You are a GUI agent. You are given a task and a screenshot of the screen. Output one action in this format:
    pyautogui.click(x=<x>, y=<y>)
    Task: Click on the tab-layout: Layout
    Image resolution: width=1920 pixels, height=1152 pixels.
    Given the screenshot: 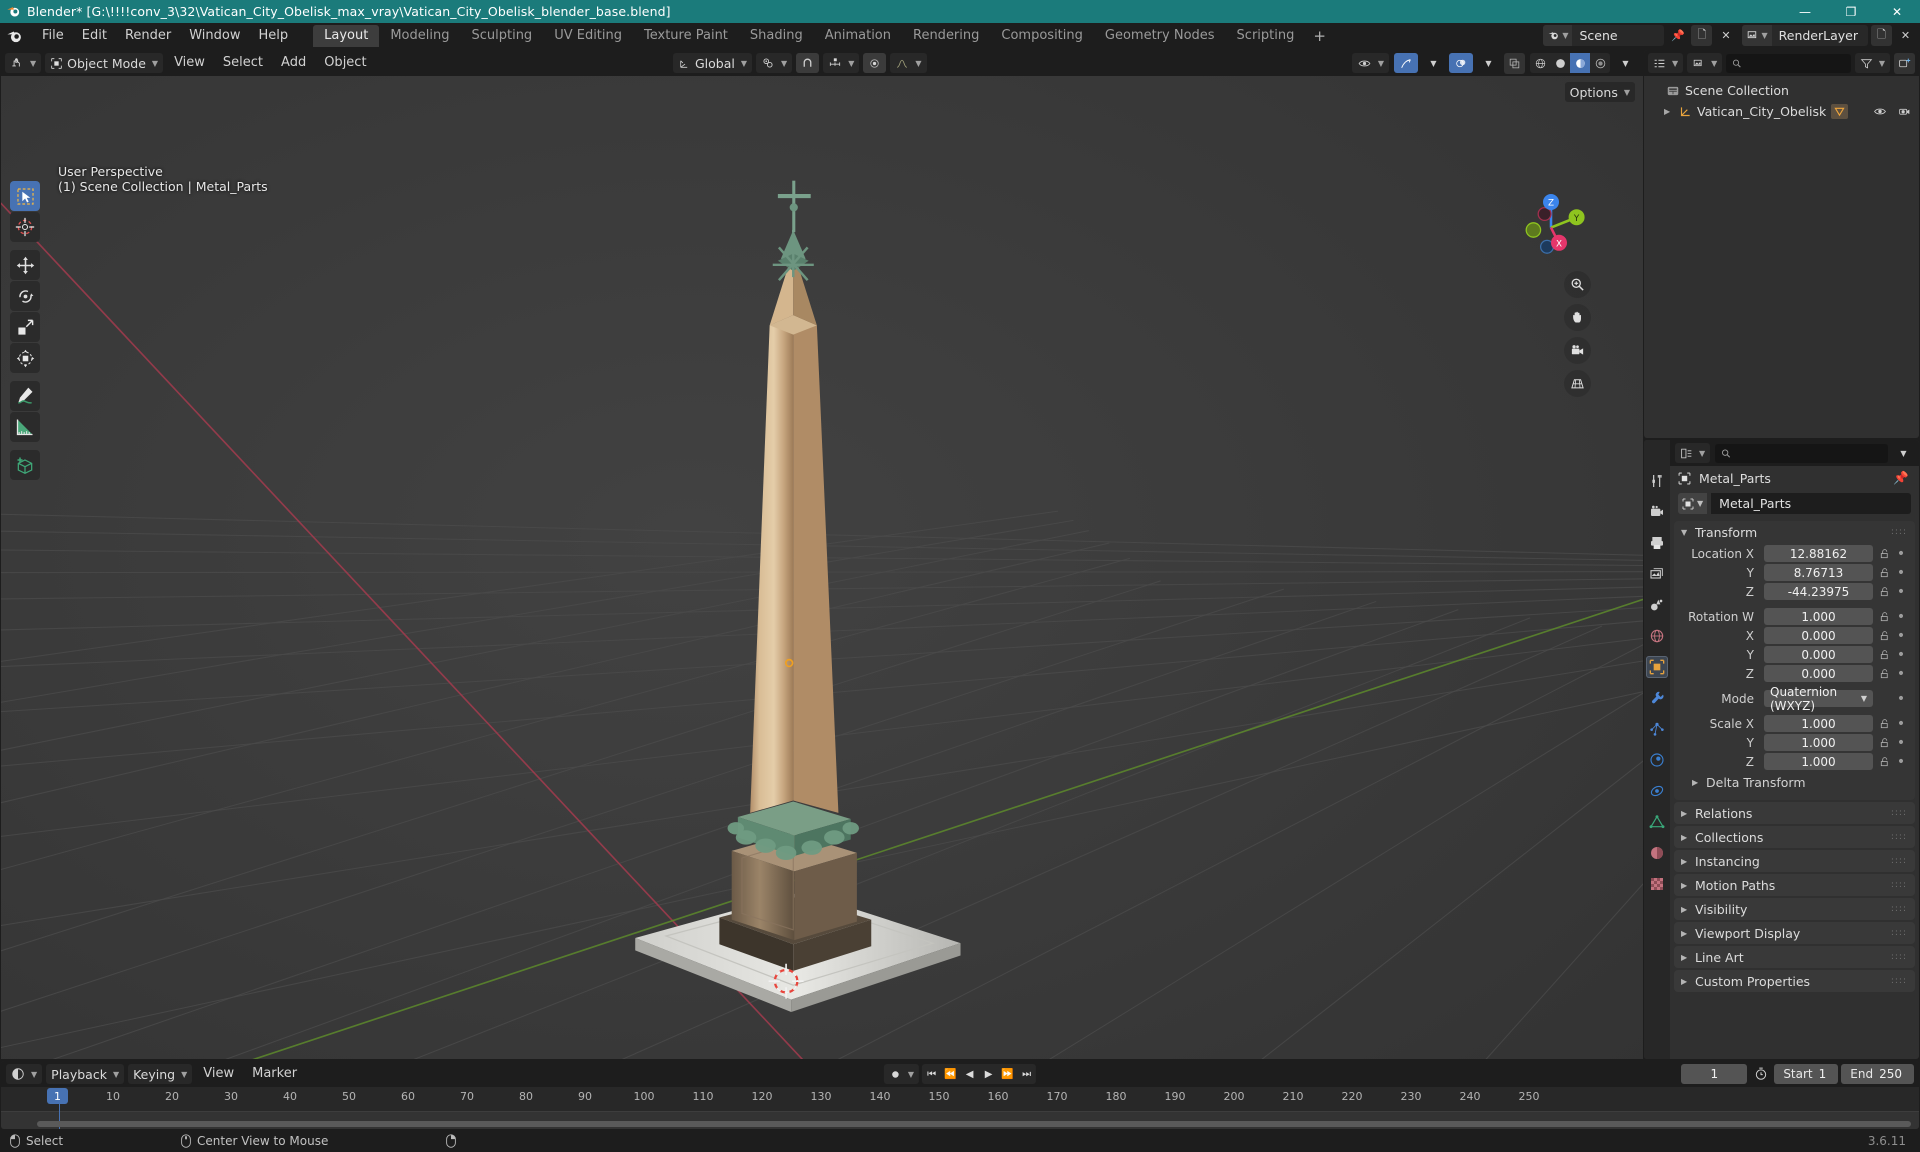 What is the action you would take?
    pyautogui.click(x=346, y=36)
    